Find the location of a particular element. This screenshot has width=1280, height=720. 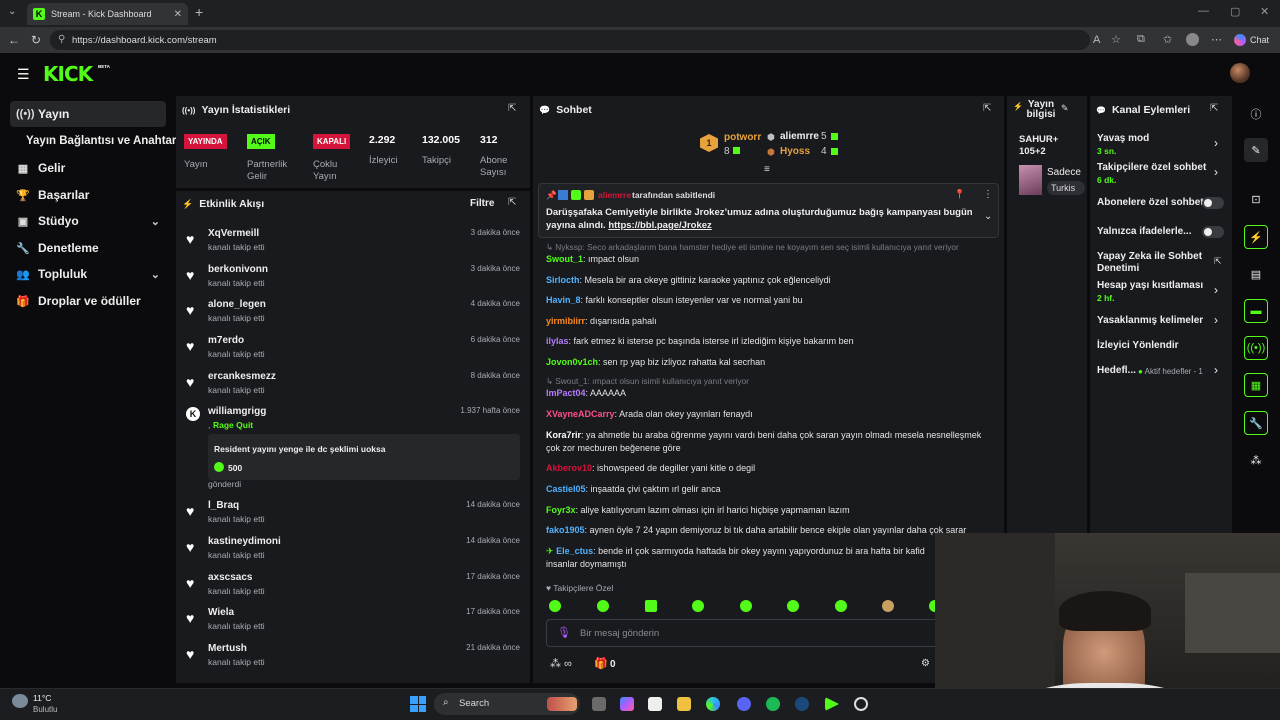

chat-icon: ▬ is located at coordinates (1256, 311).